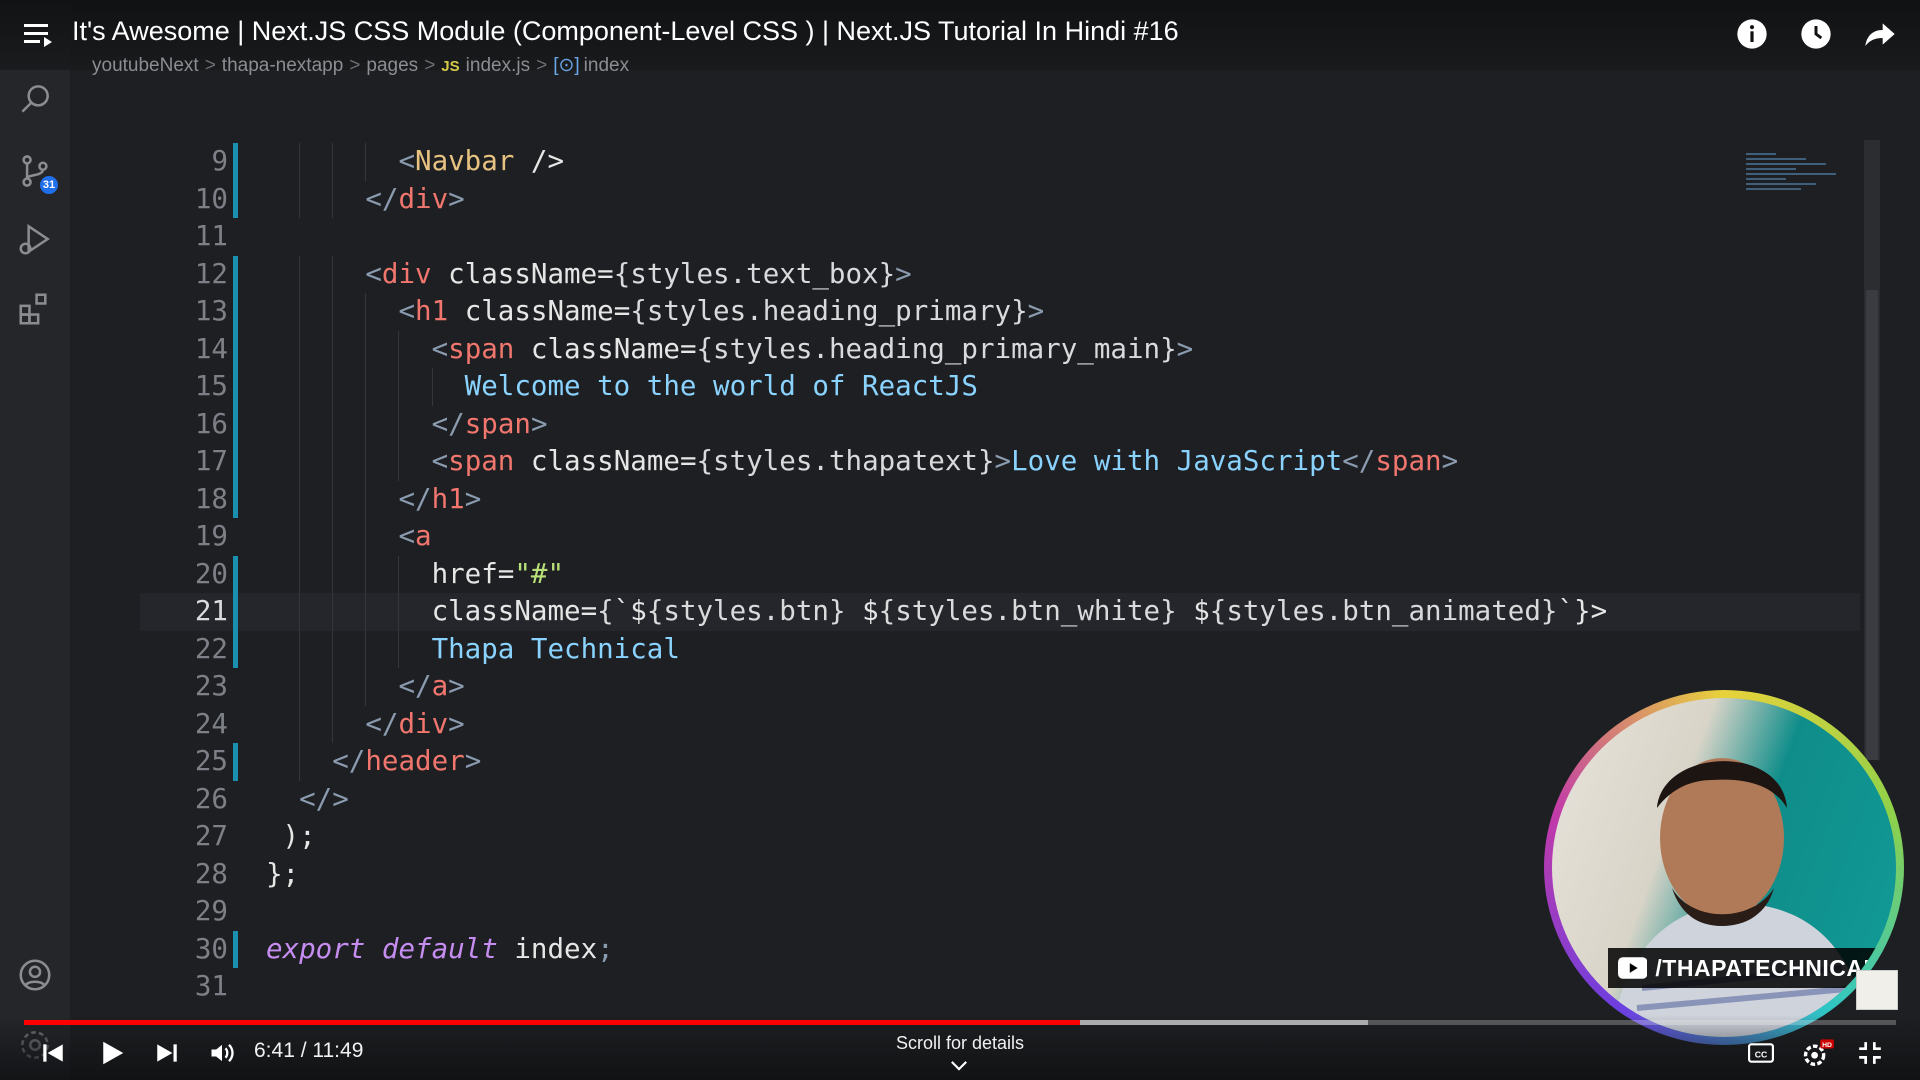  What do you see at coordinates (415, 575) in the screenshot?
I see `code-text: href="#"` at bounding box center [415, 575].